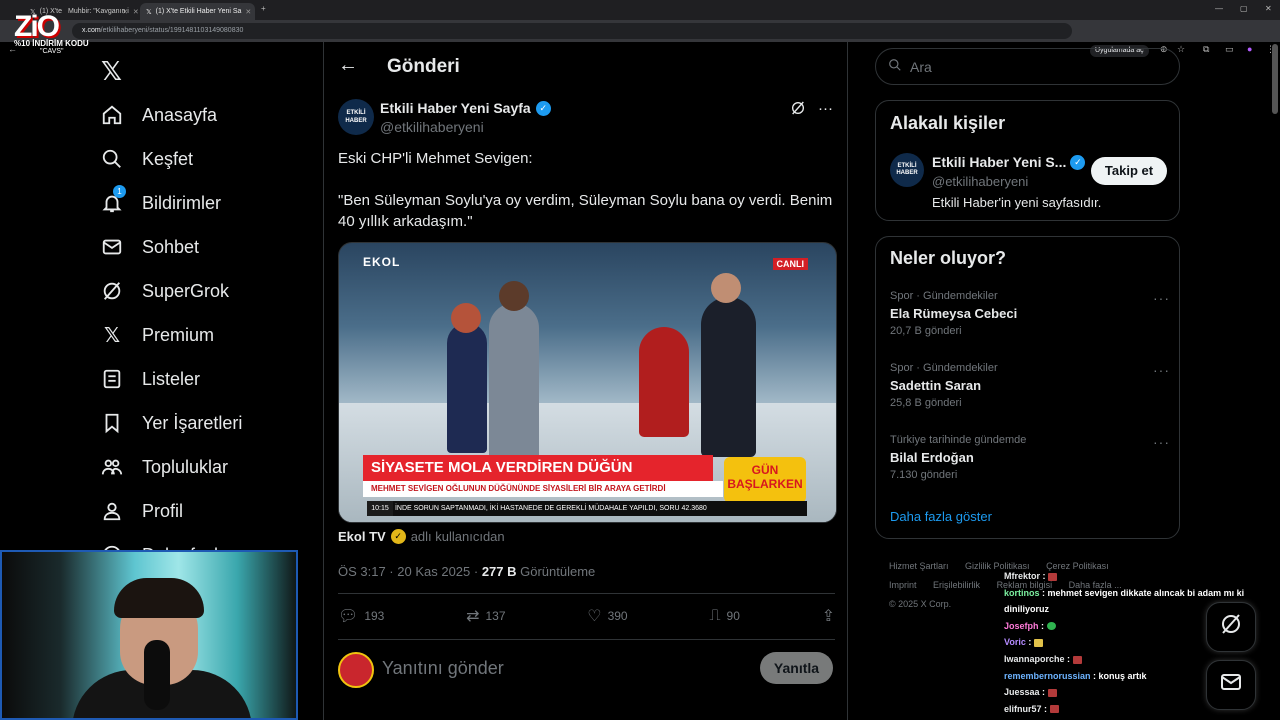 The height and width of the screenshot is (720, 1280). I want to click on minimize-button: —, so click(1219, 8).